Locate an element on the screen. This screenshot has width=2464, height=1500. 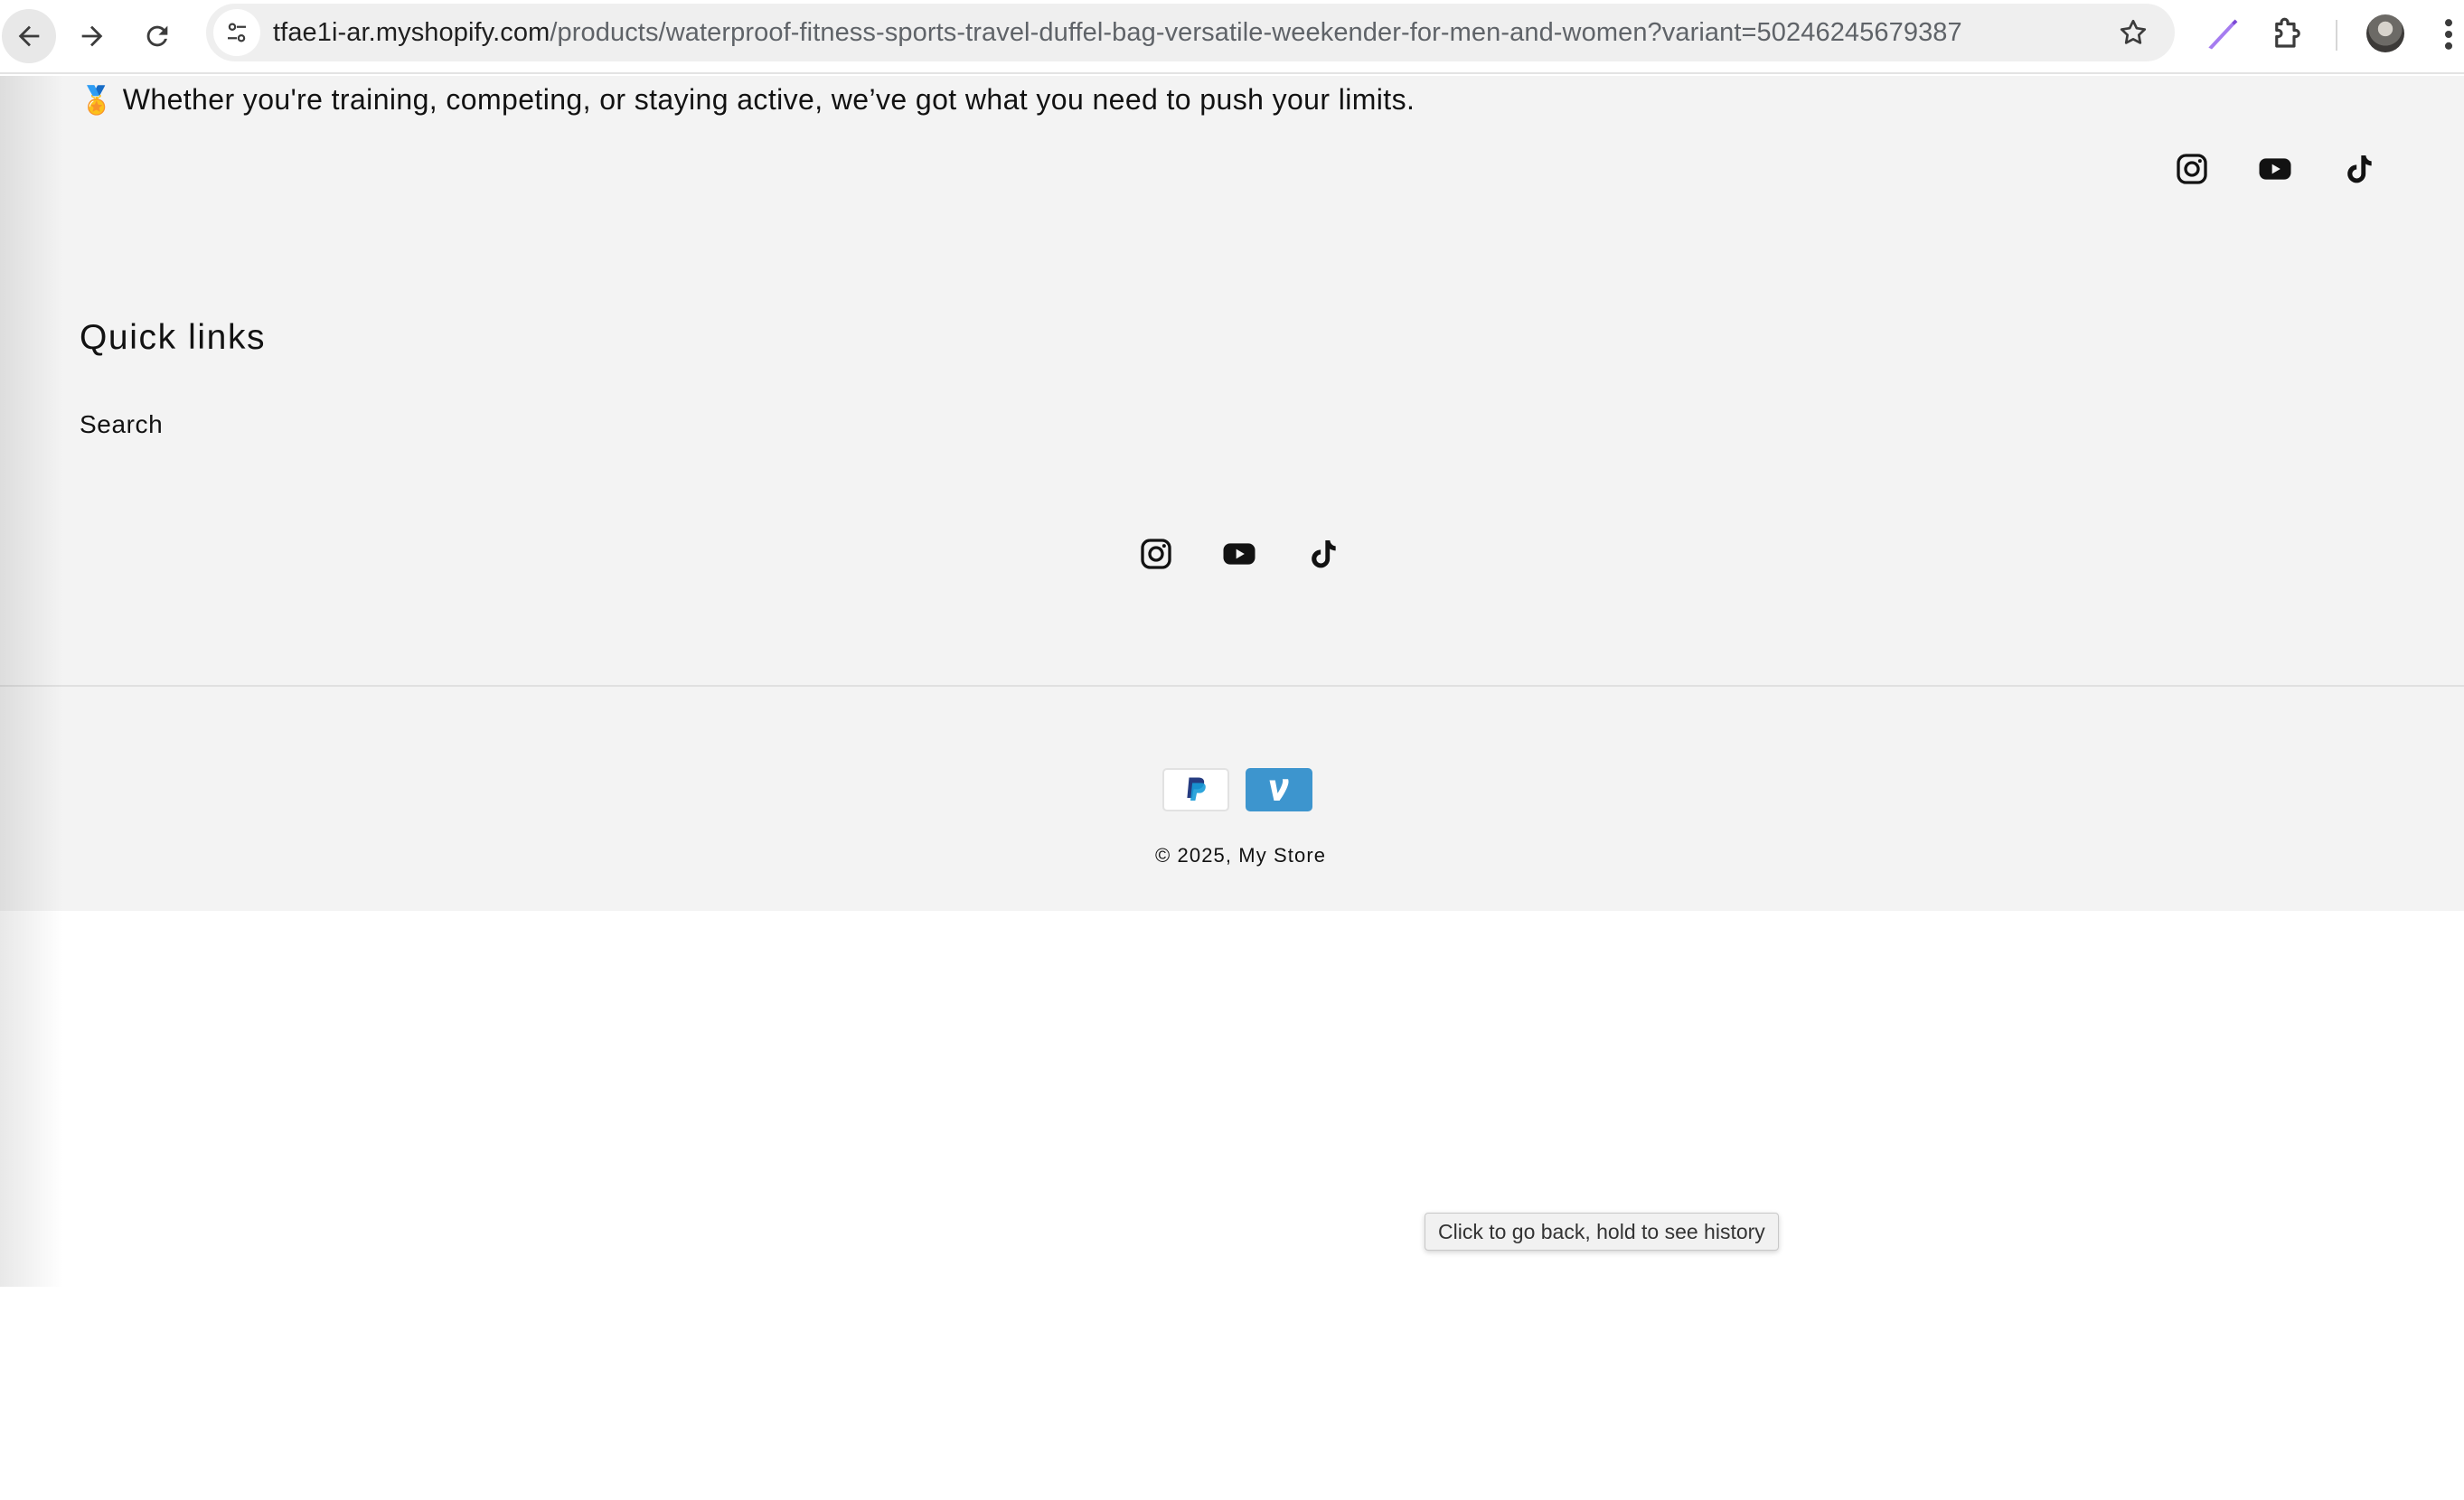
pen-extension-icon is located at coordinates (2222, 34).